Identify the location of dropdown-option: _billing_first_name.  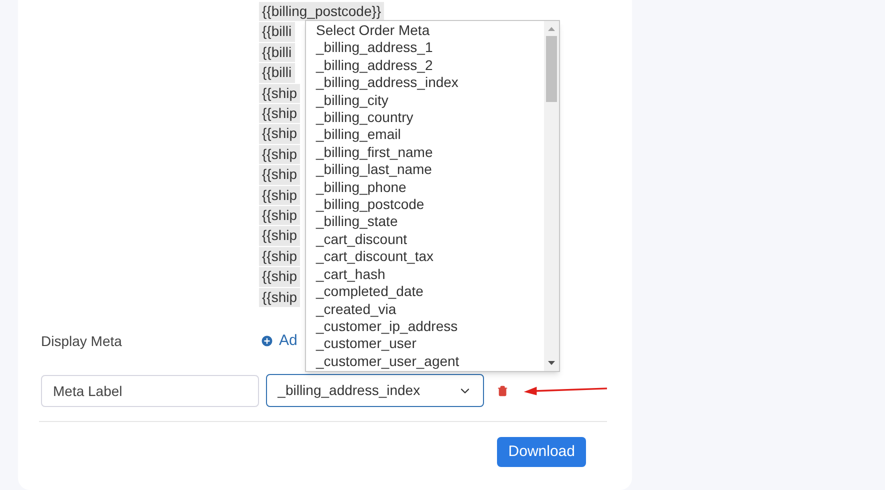
(425, 153).